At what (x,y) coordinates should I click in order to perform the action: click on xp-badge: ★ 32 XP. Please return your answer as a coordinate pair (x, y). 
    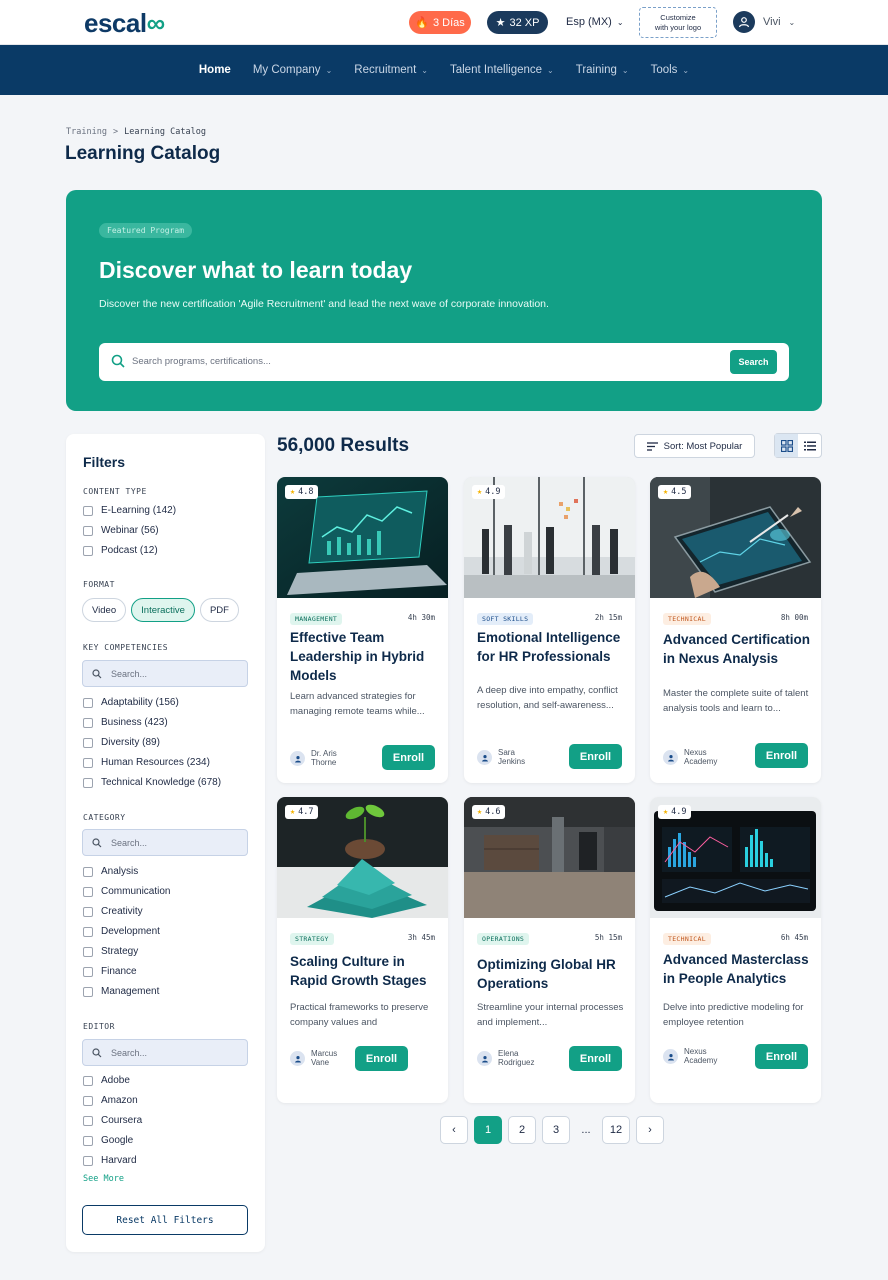
    Looking at the image, I should click on (517, 22).